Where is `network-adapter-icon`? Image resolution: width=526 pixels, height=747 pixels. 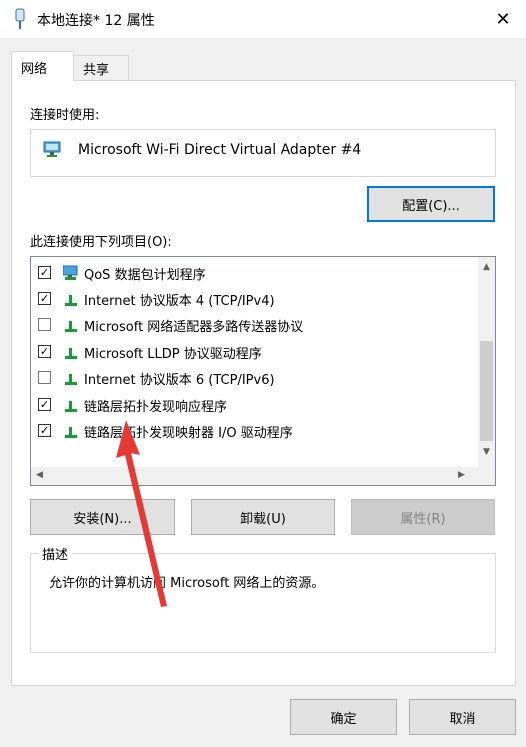
network-adapter-icon is located at coordinates (52, 149).